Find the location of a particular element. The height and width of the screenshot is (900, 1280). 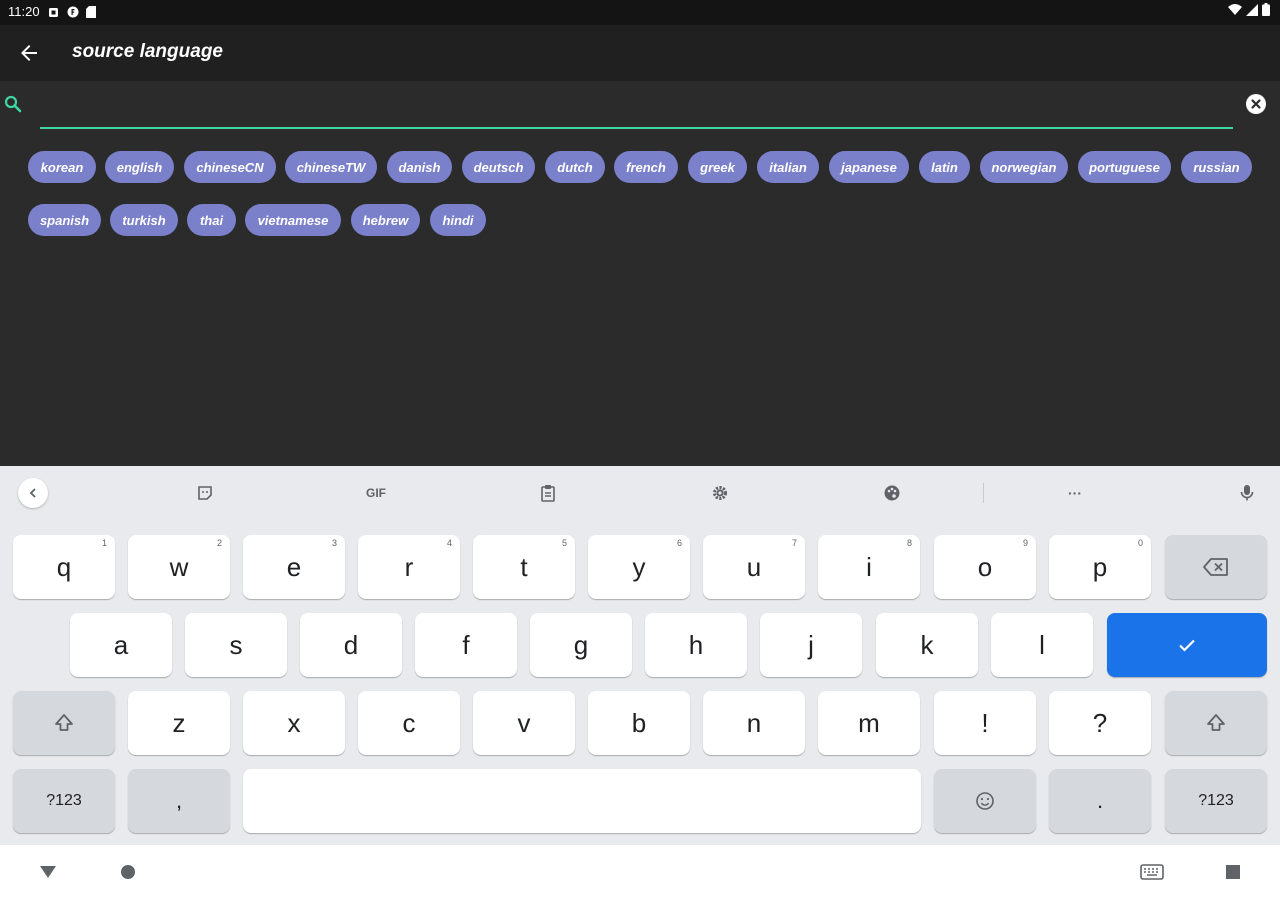

key-label: u is located at coordinates (754, 566).